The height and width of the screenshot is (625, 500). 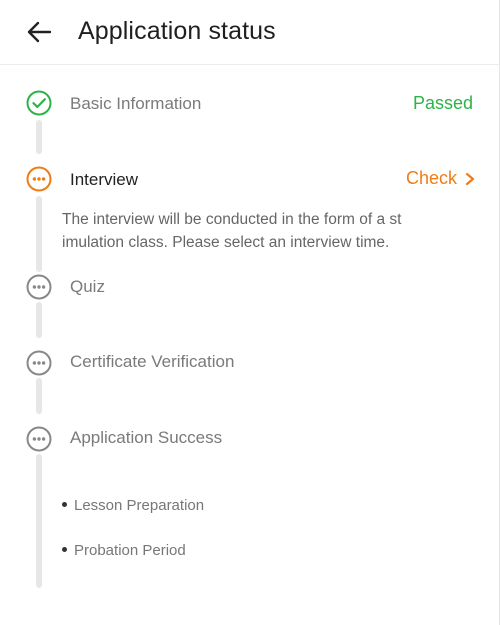 I want to click on step-label-certificate-verification: Certificate Verification, so click(x=152, y=361).